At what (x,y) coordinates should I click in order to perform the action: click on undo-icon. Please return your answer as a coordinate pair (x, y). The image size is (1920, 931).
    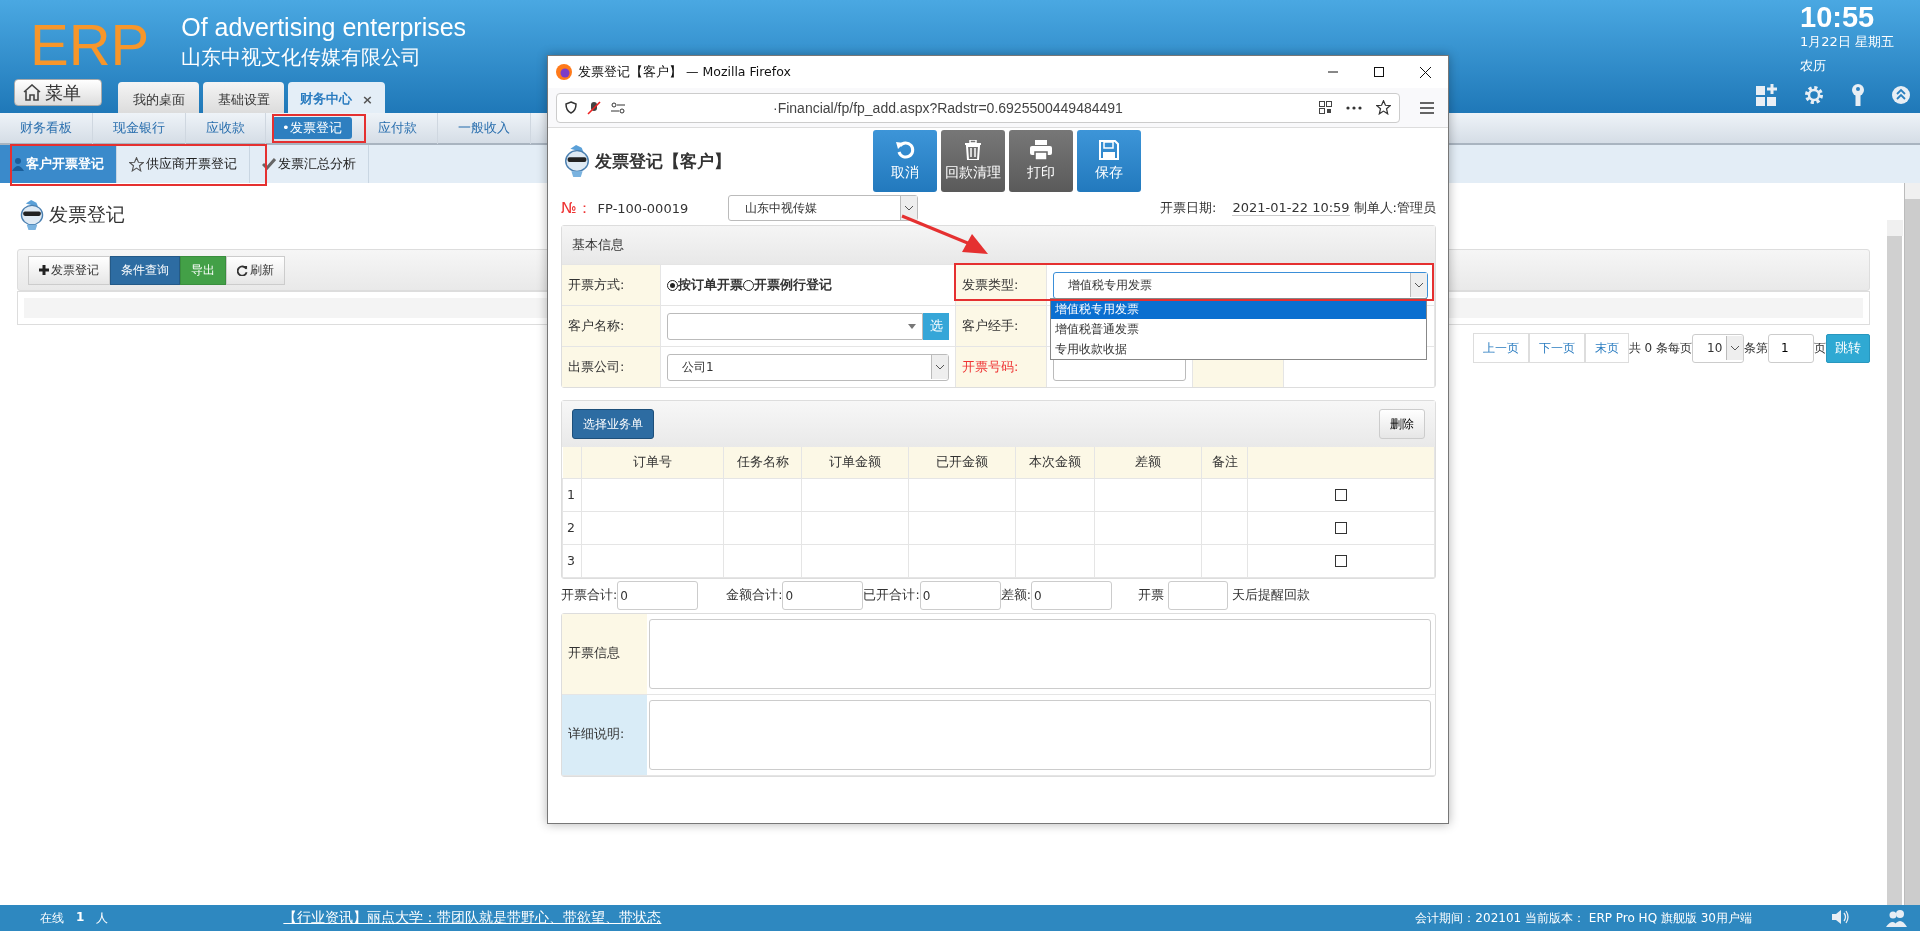
    Looking at the image, I should click on (905, 150).